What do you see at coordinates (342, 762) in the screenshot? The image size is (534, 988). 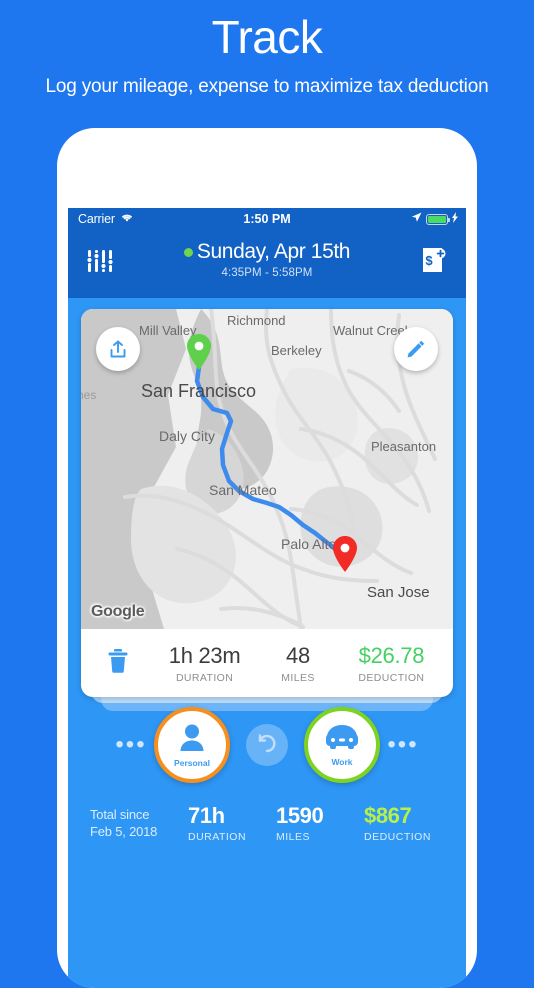 I see `mode-work-label: Work` at bounding box center [342, 762].